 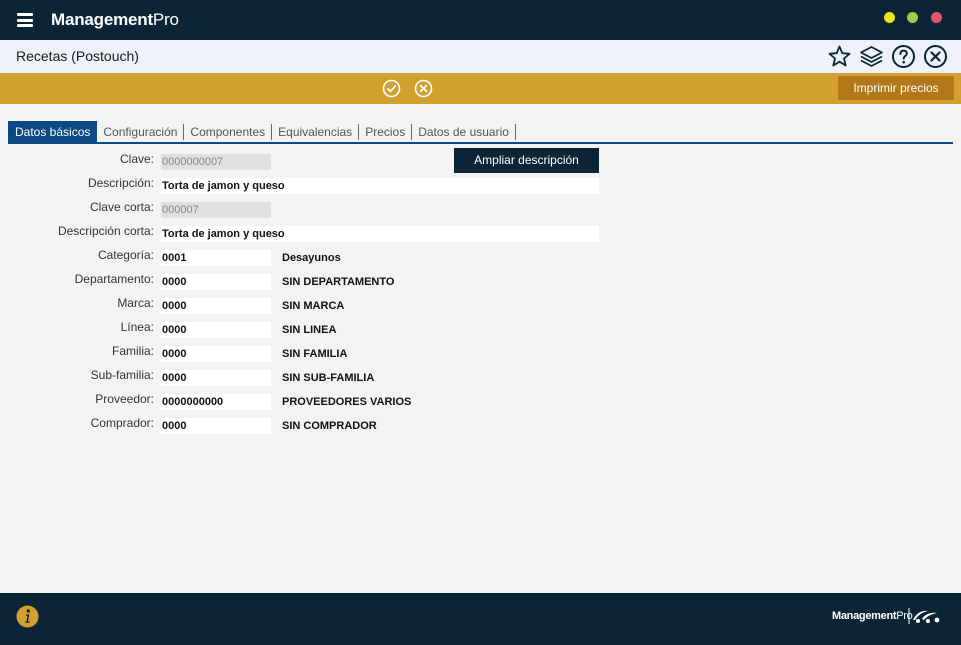 I want to click on tab-underline, so click(x=480, y=143).